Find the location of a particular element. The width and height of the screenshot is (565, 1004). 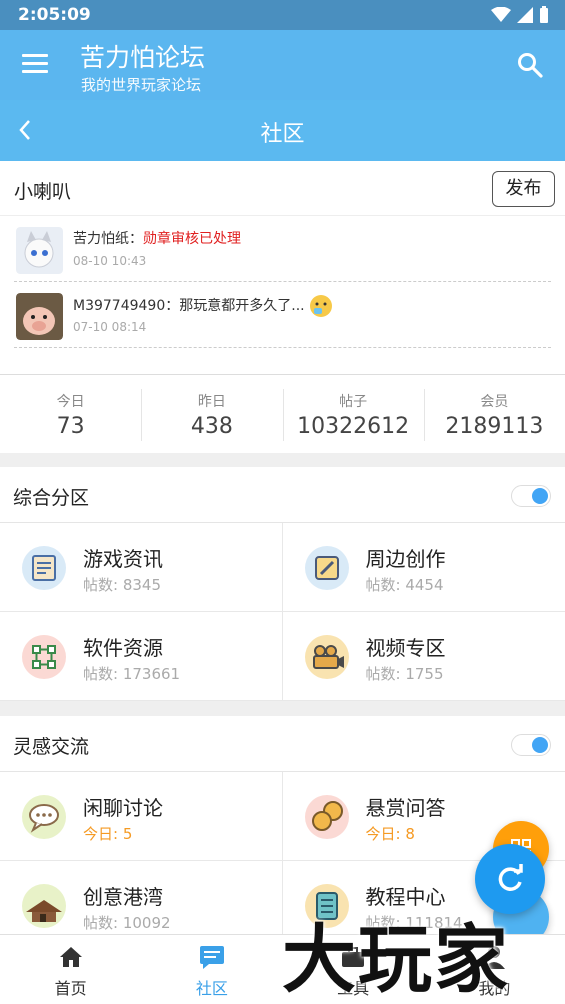

app-subtitle: 我的世界玩家论坛 is located at coordinates (141, 85).